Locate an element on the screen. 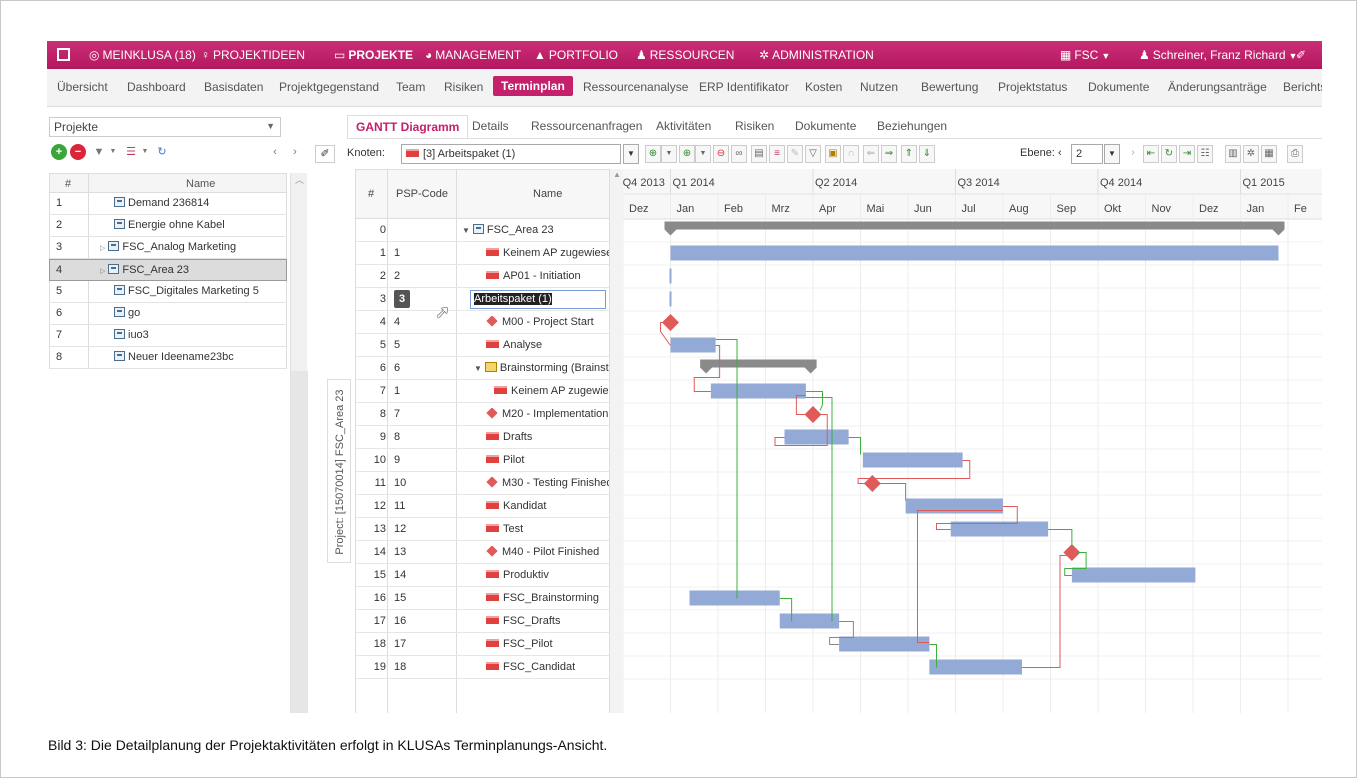  task-row: 1 1 Keinem AP zugewiesen is located at coordinates (482, 253).